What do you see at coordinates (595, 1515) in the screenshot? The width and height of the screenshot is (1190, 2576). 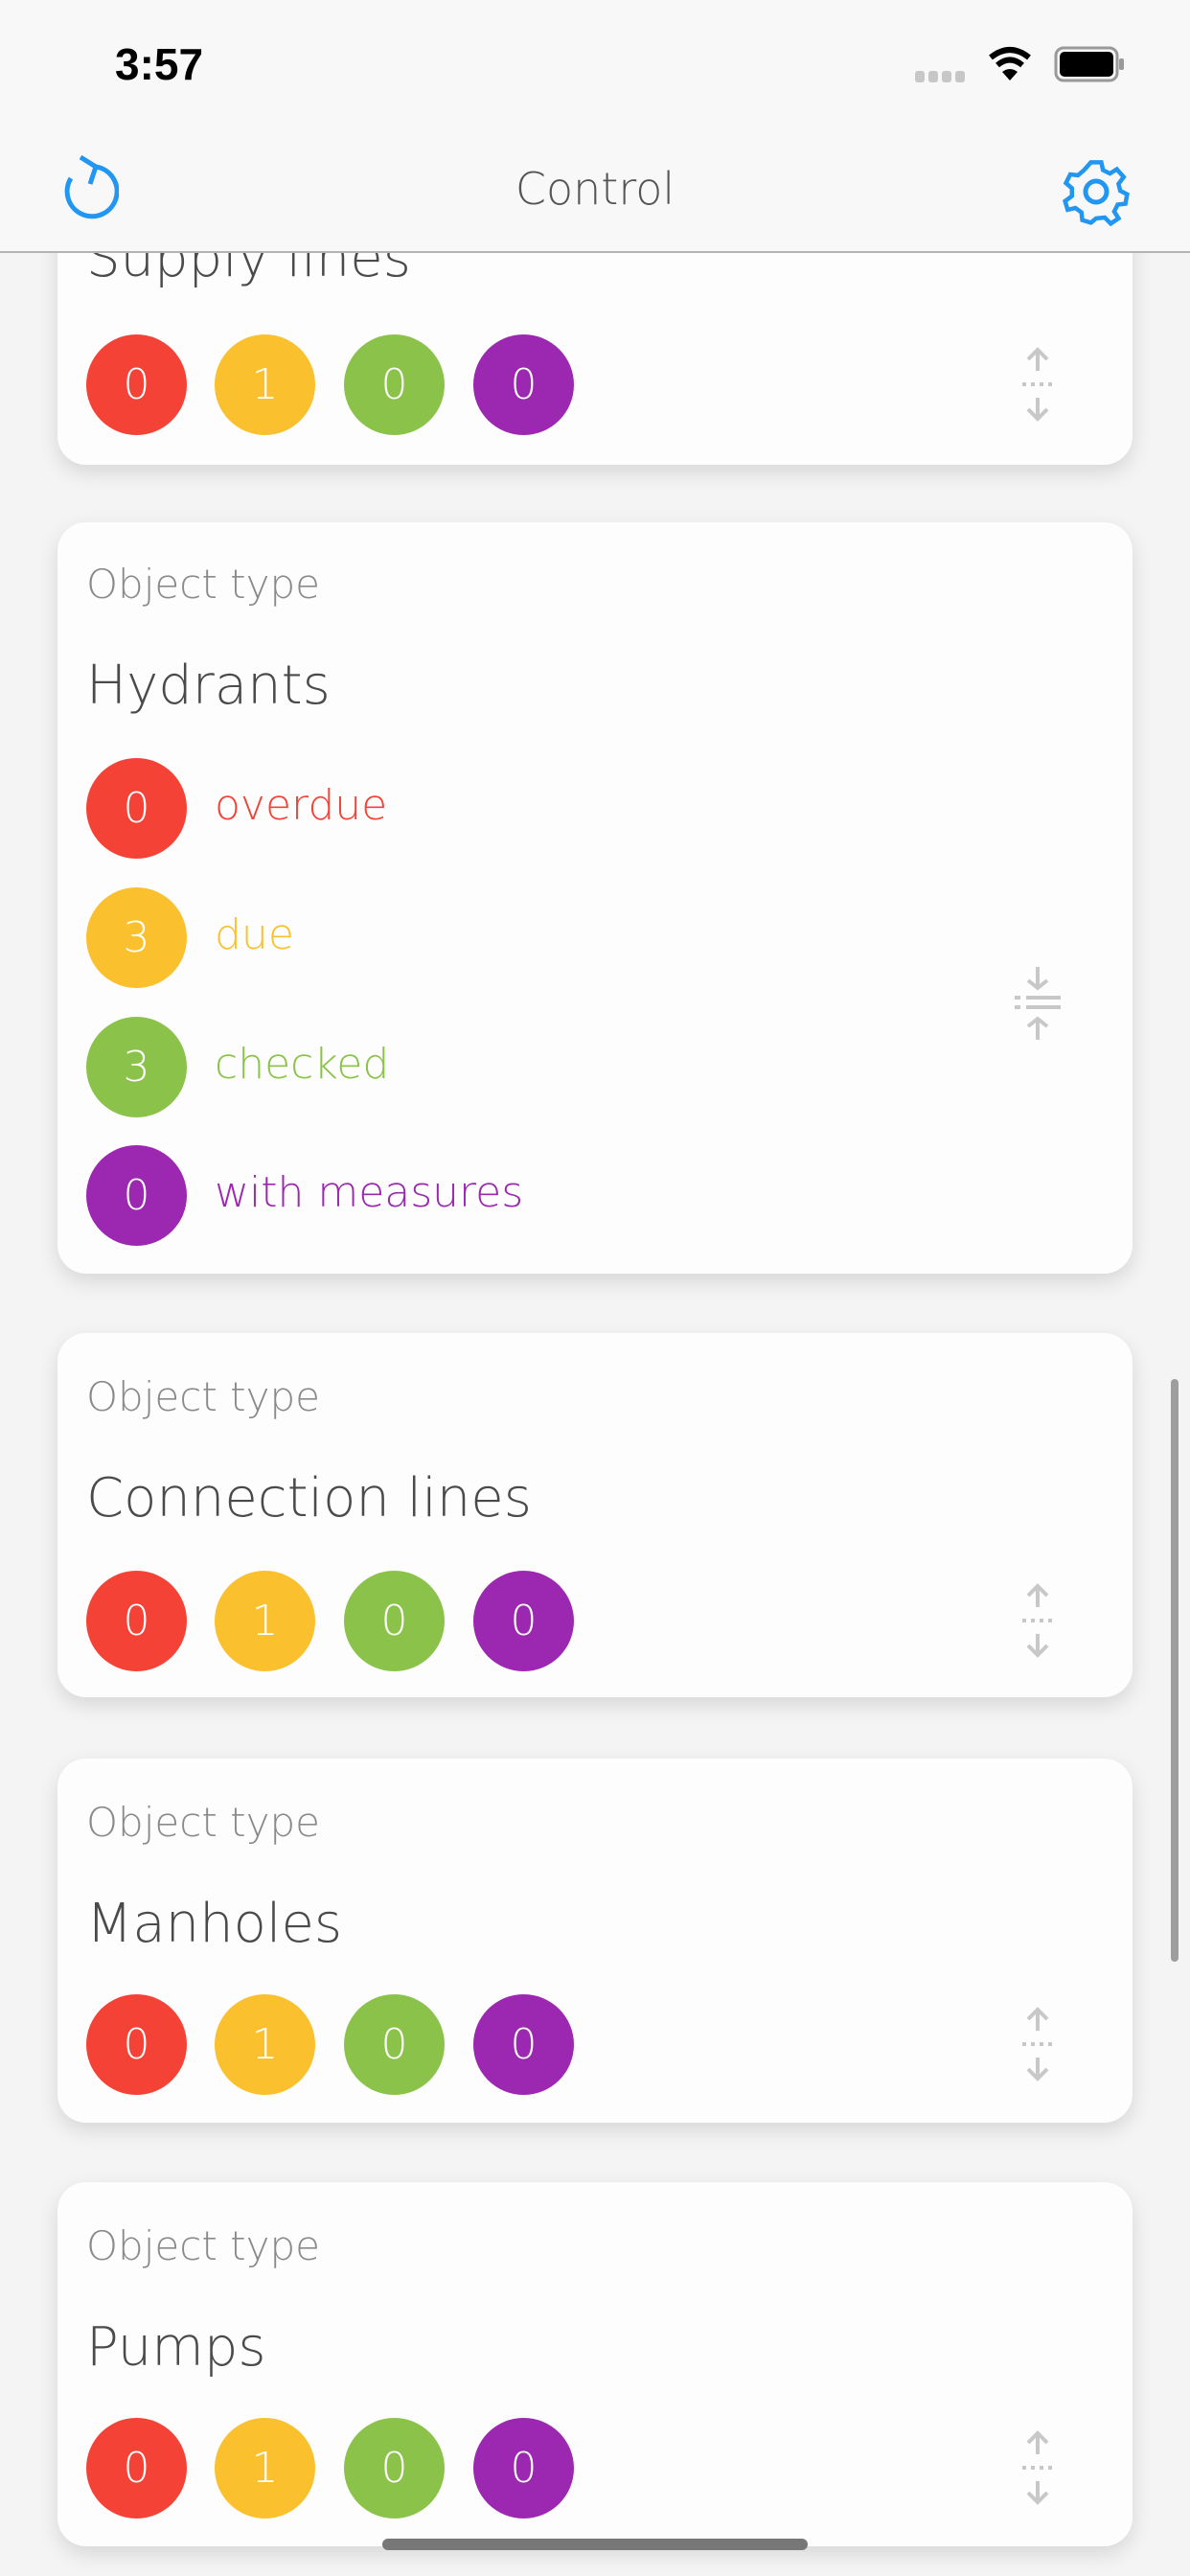 I see `object-card-connection-lines: Object type Connection lines 0 1 0 0` at bounding box center [595, 1515].